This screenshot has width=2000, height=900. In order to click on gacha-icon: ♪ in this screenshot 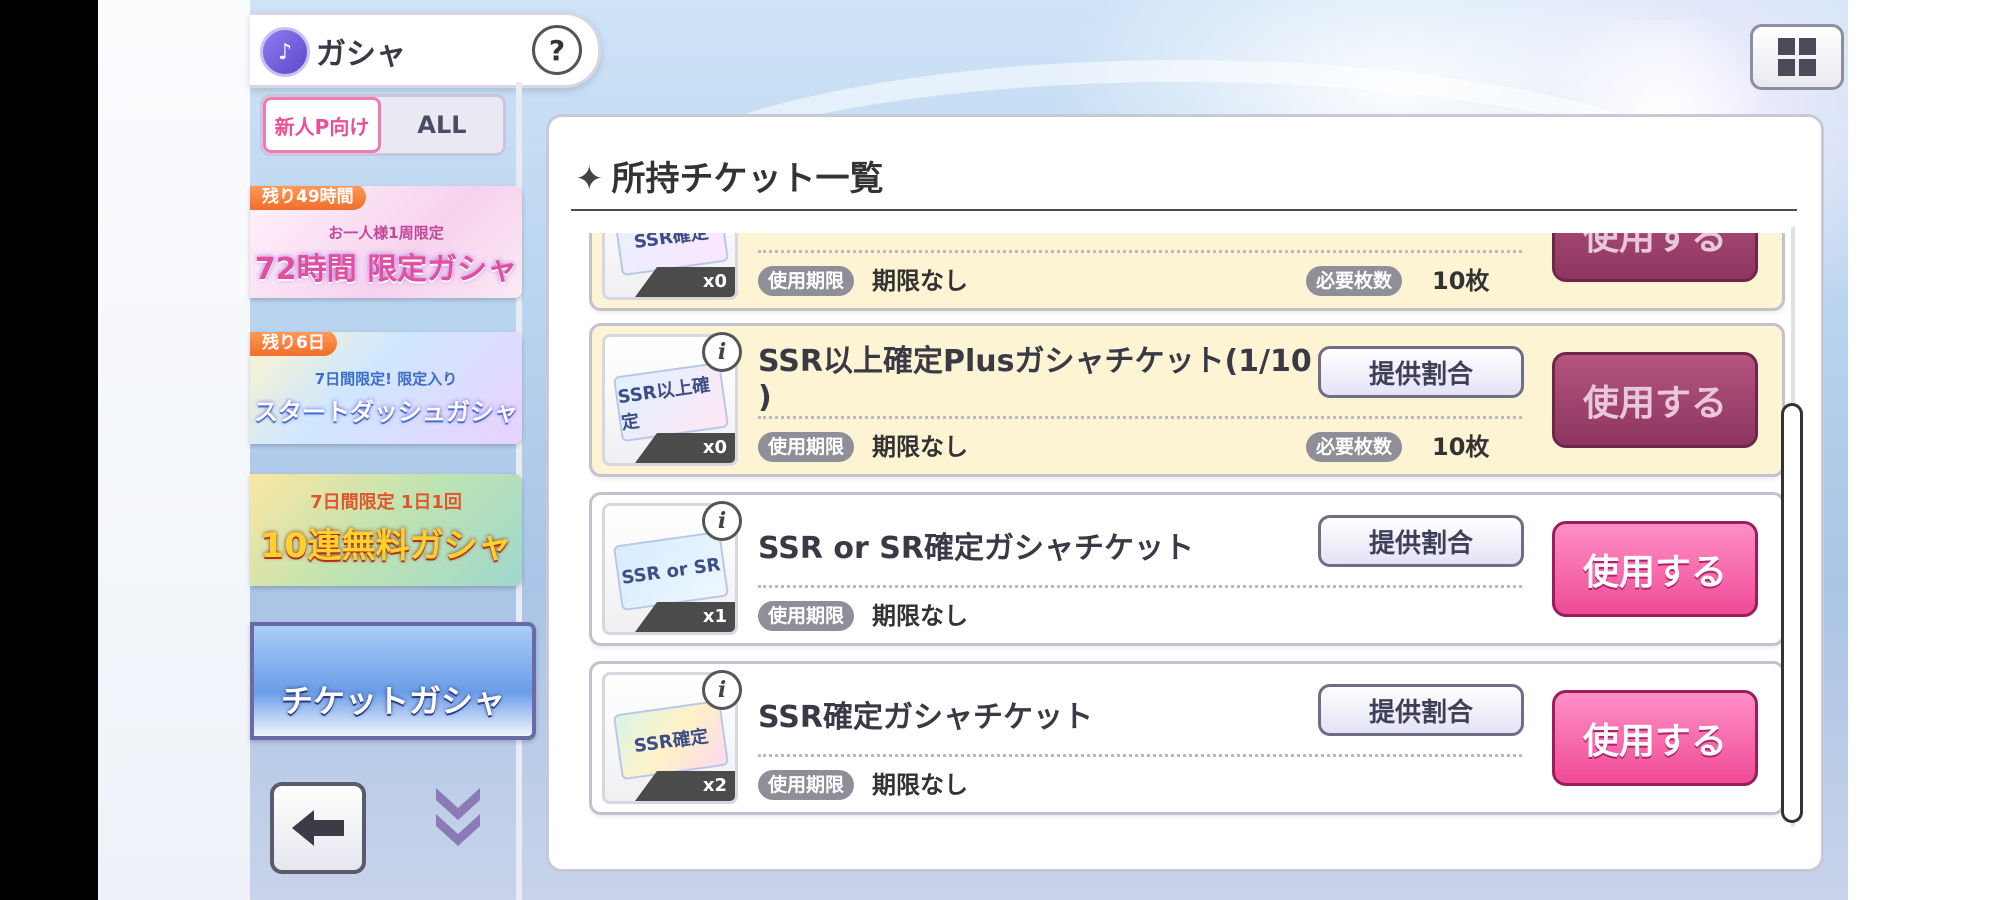, I will do `click(285, 52)`.